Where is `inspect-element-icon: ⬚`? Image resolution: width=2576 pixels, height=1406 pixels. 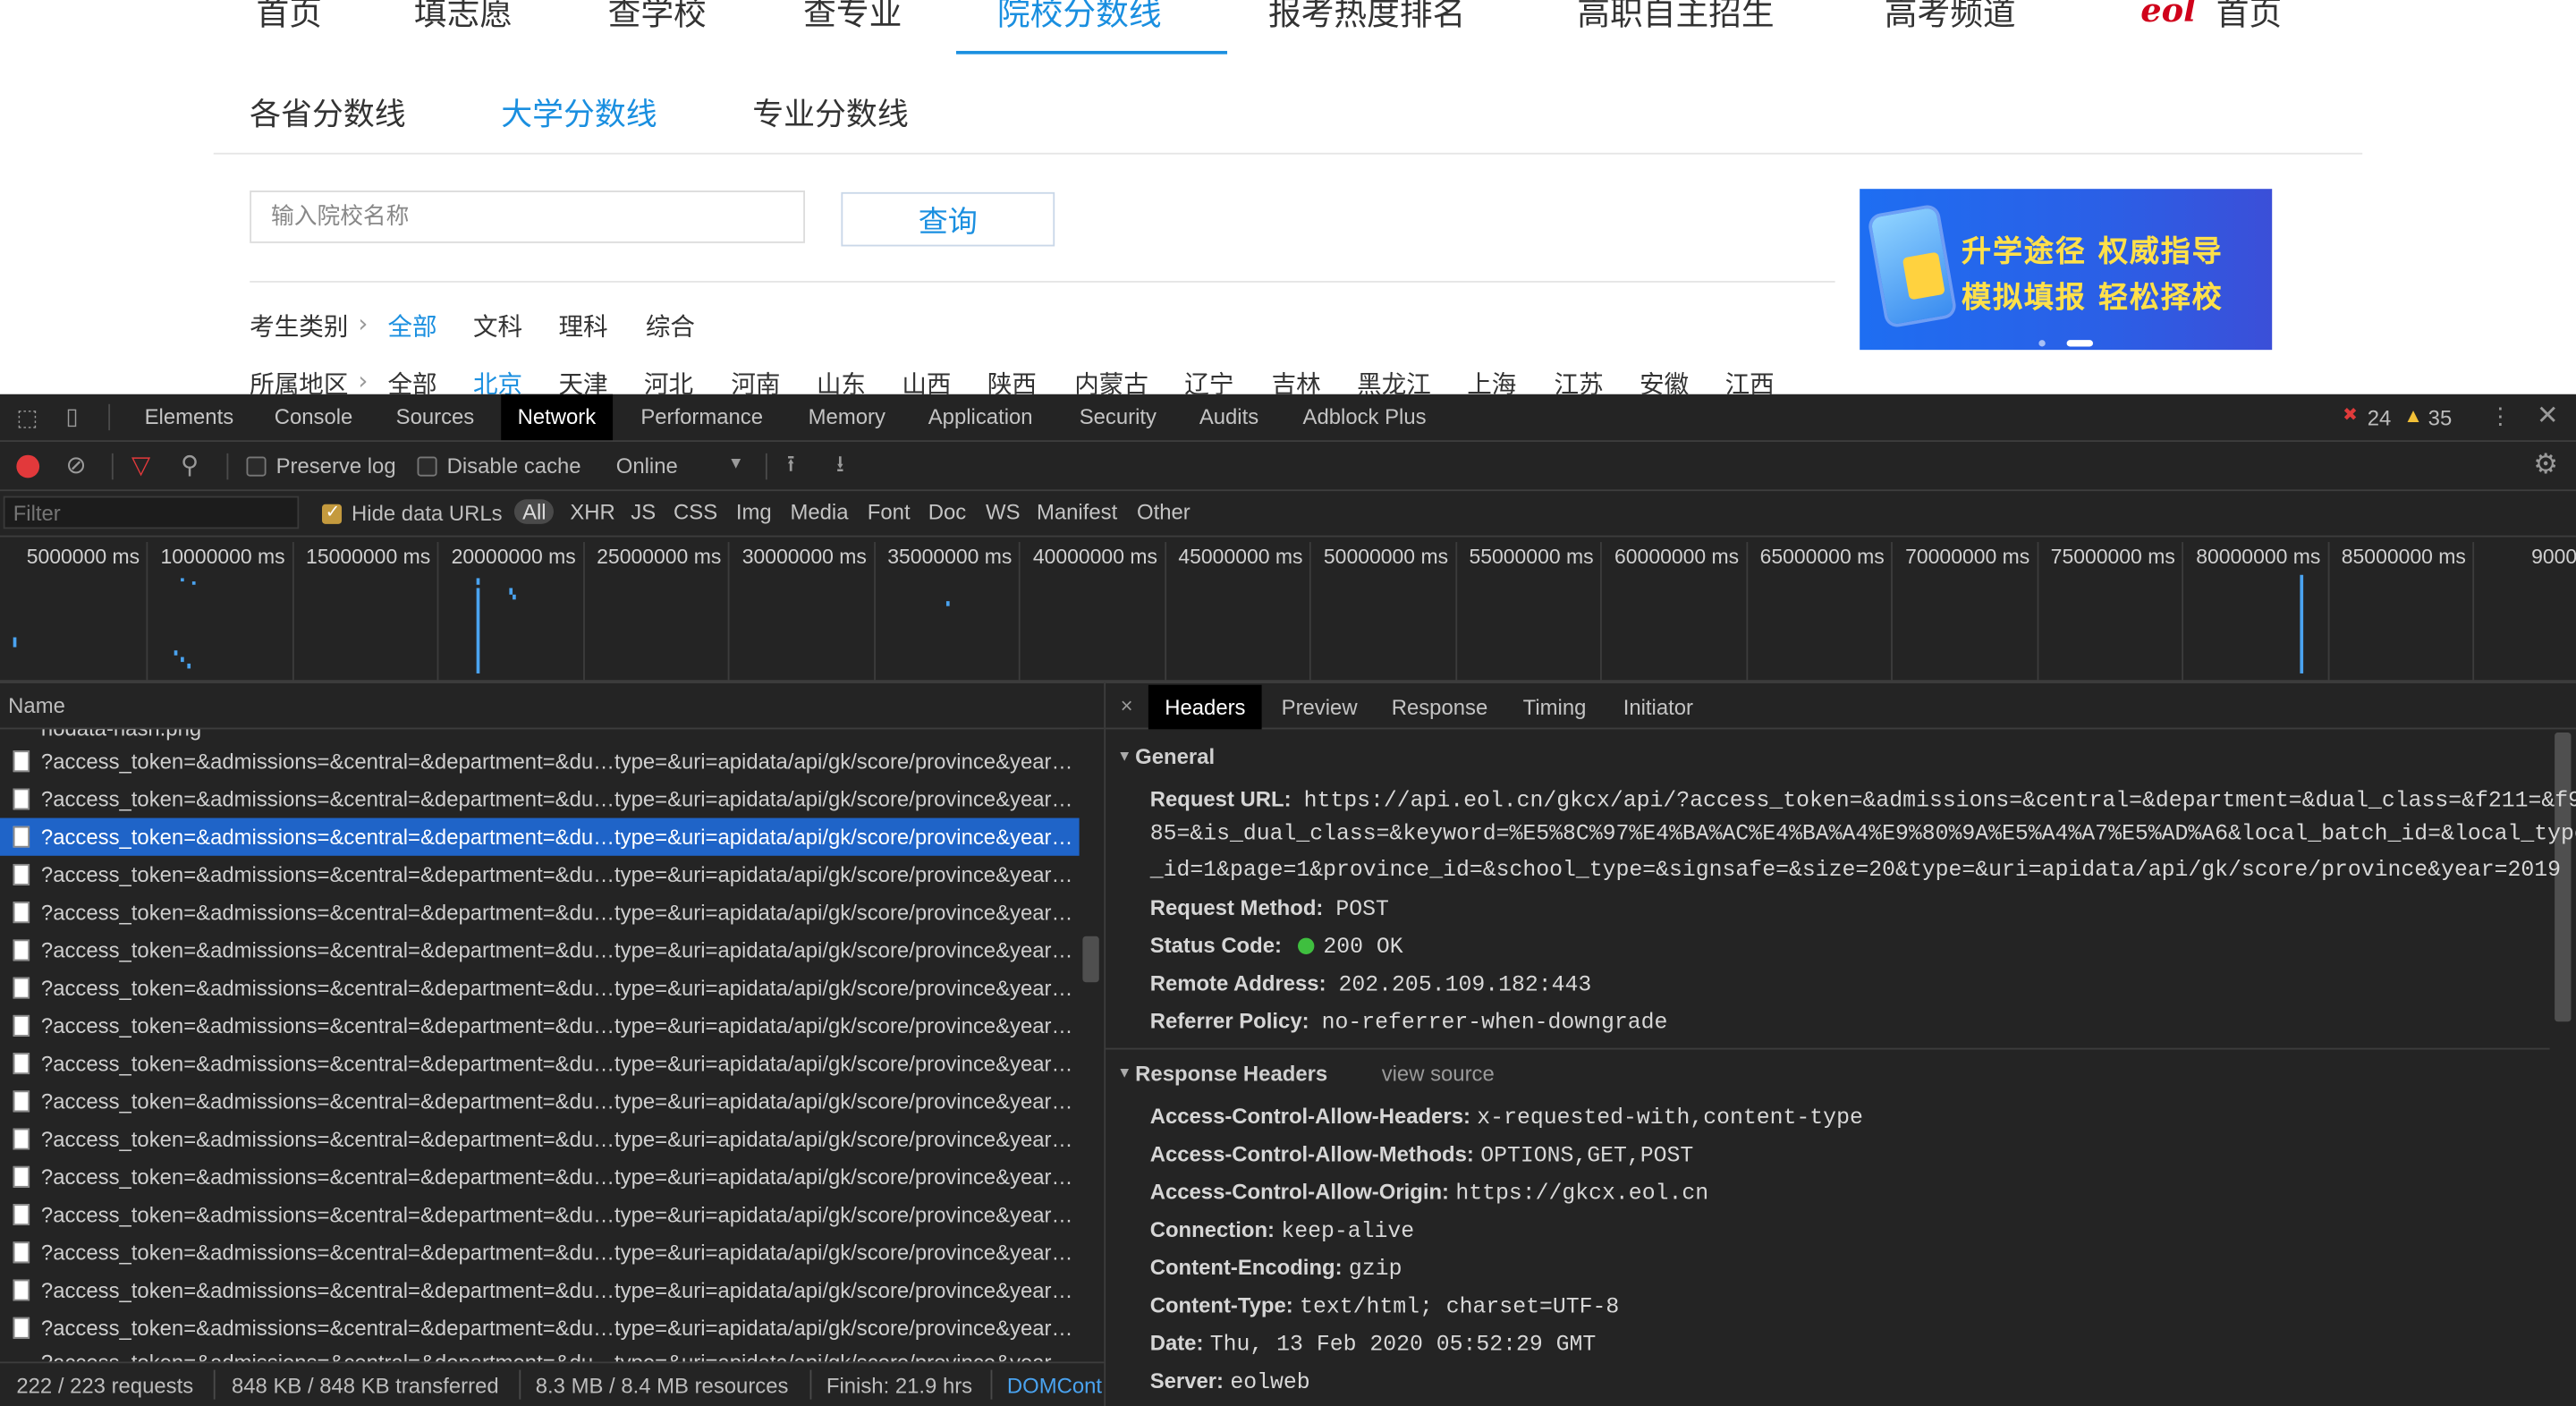 inspect-element-icon: ⬚ is located at coordinates (27, 418).